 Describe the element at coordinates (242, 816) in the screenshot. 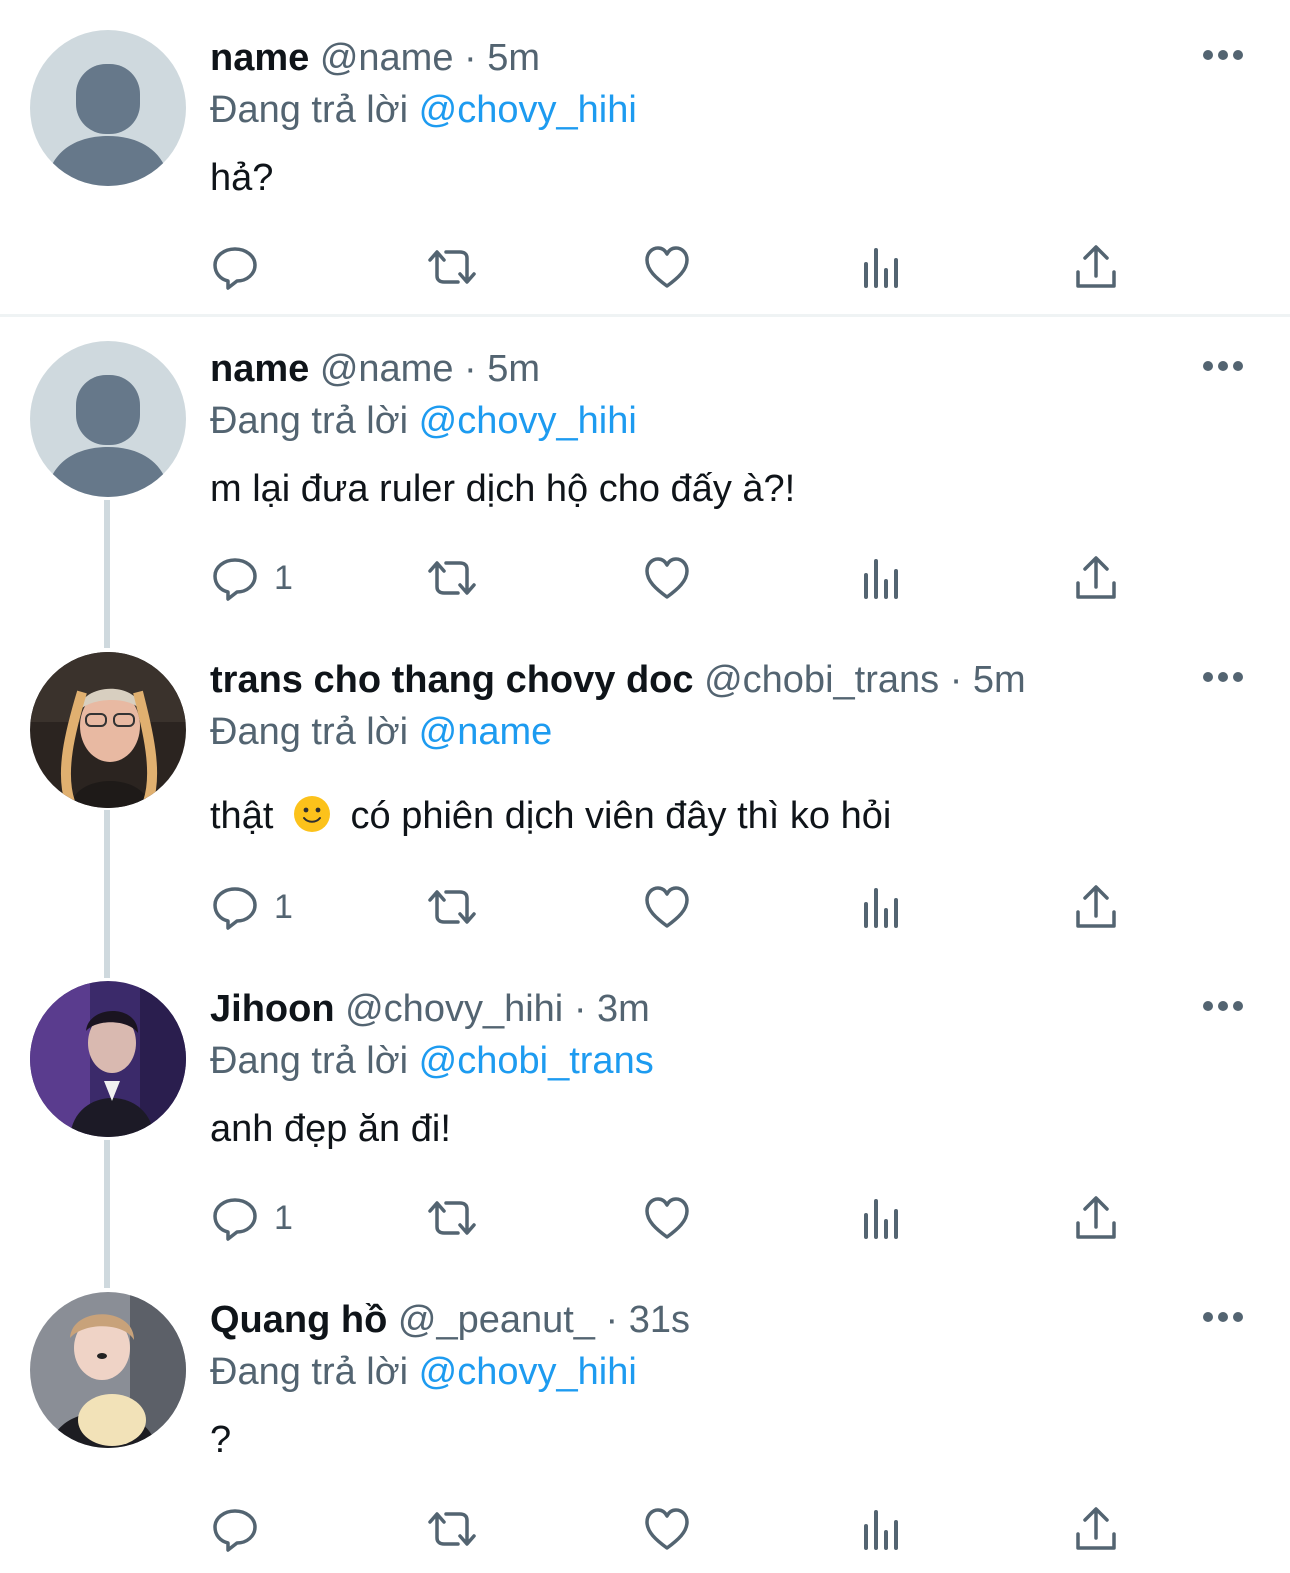

I see `tweet-text-part: thật` at that location.